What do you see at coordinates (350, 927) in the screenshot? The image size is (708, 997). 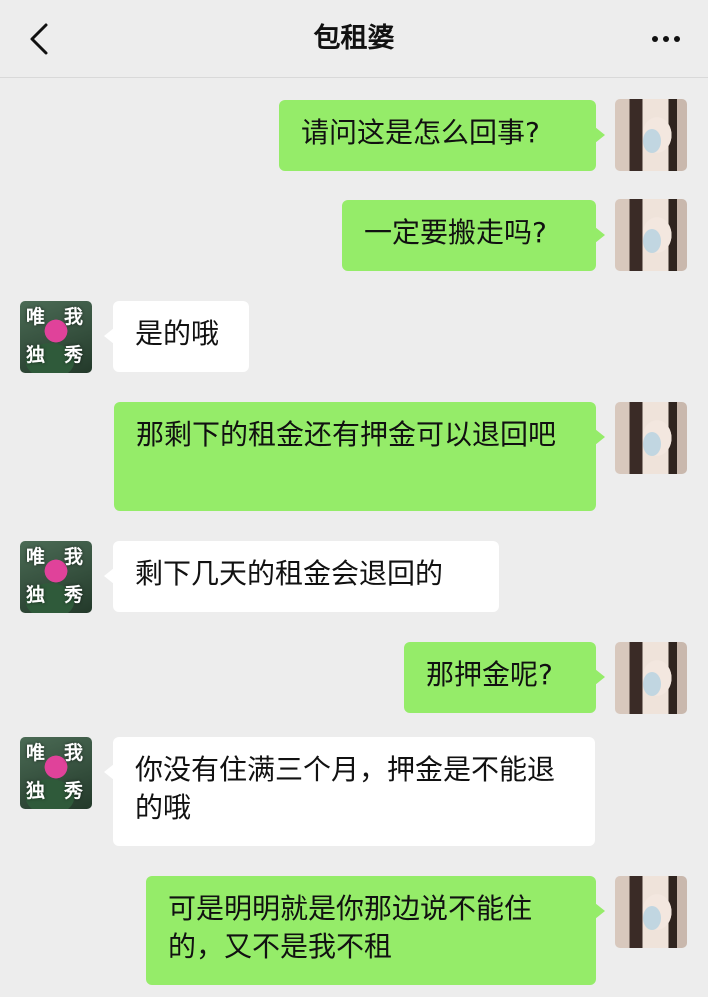 I see `message-text: 可是明明就是你那边说不能住的，又不是我不租` at bounding box center [350, 927].